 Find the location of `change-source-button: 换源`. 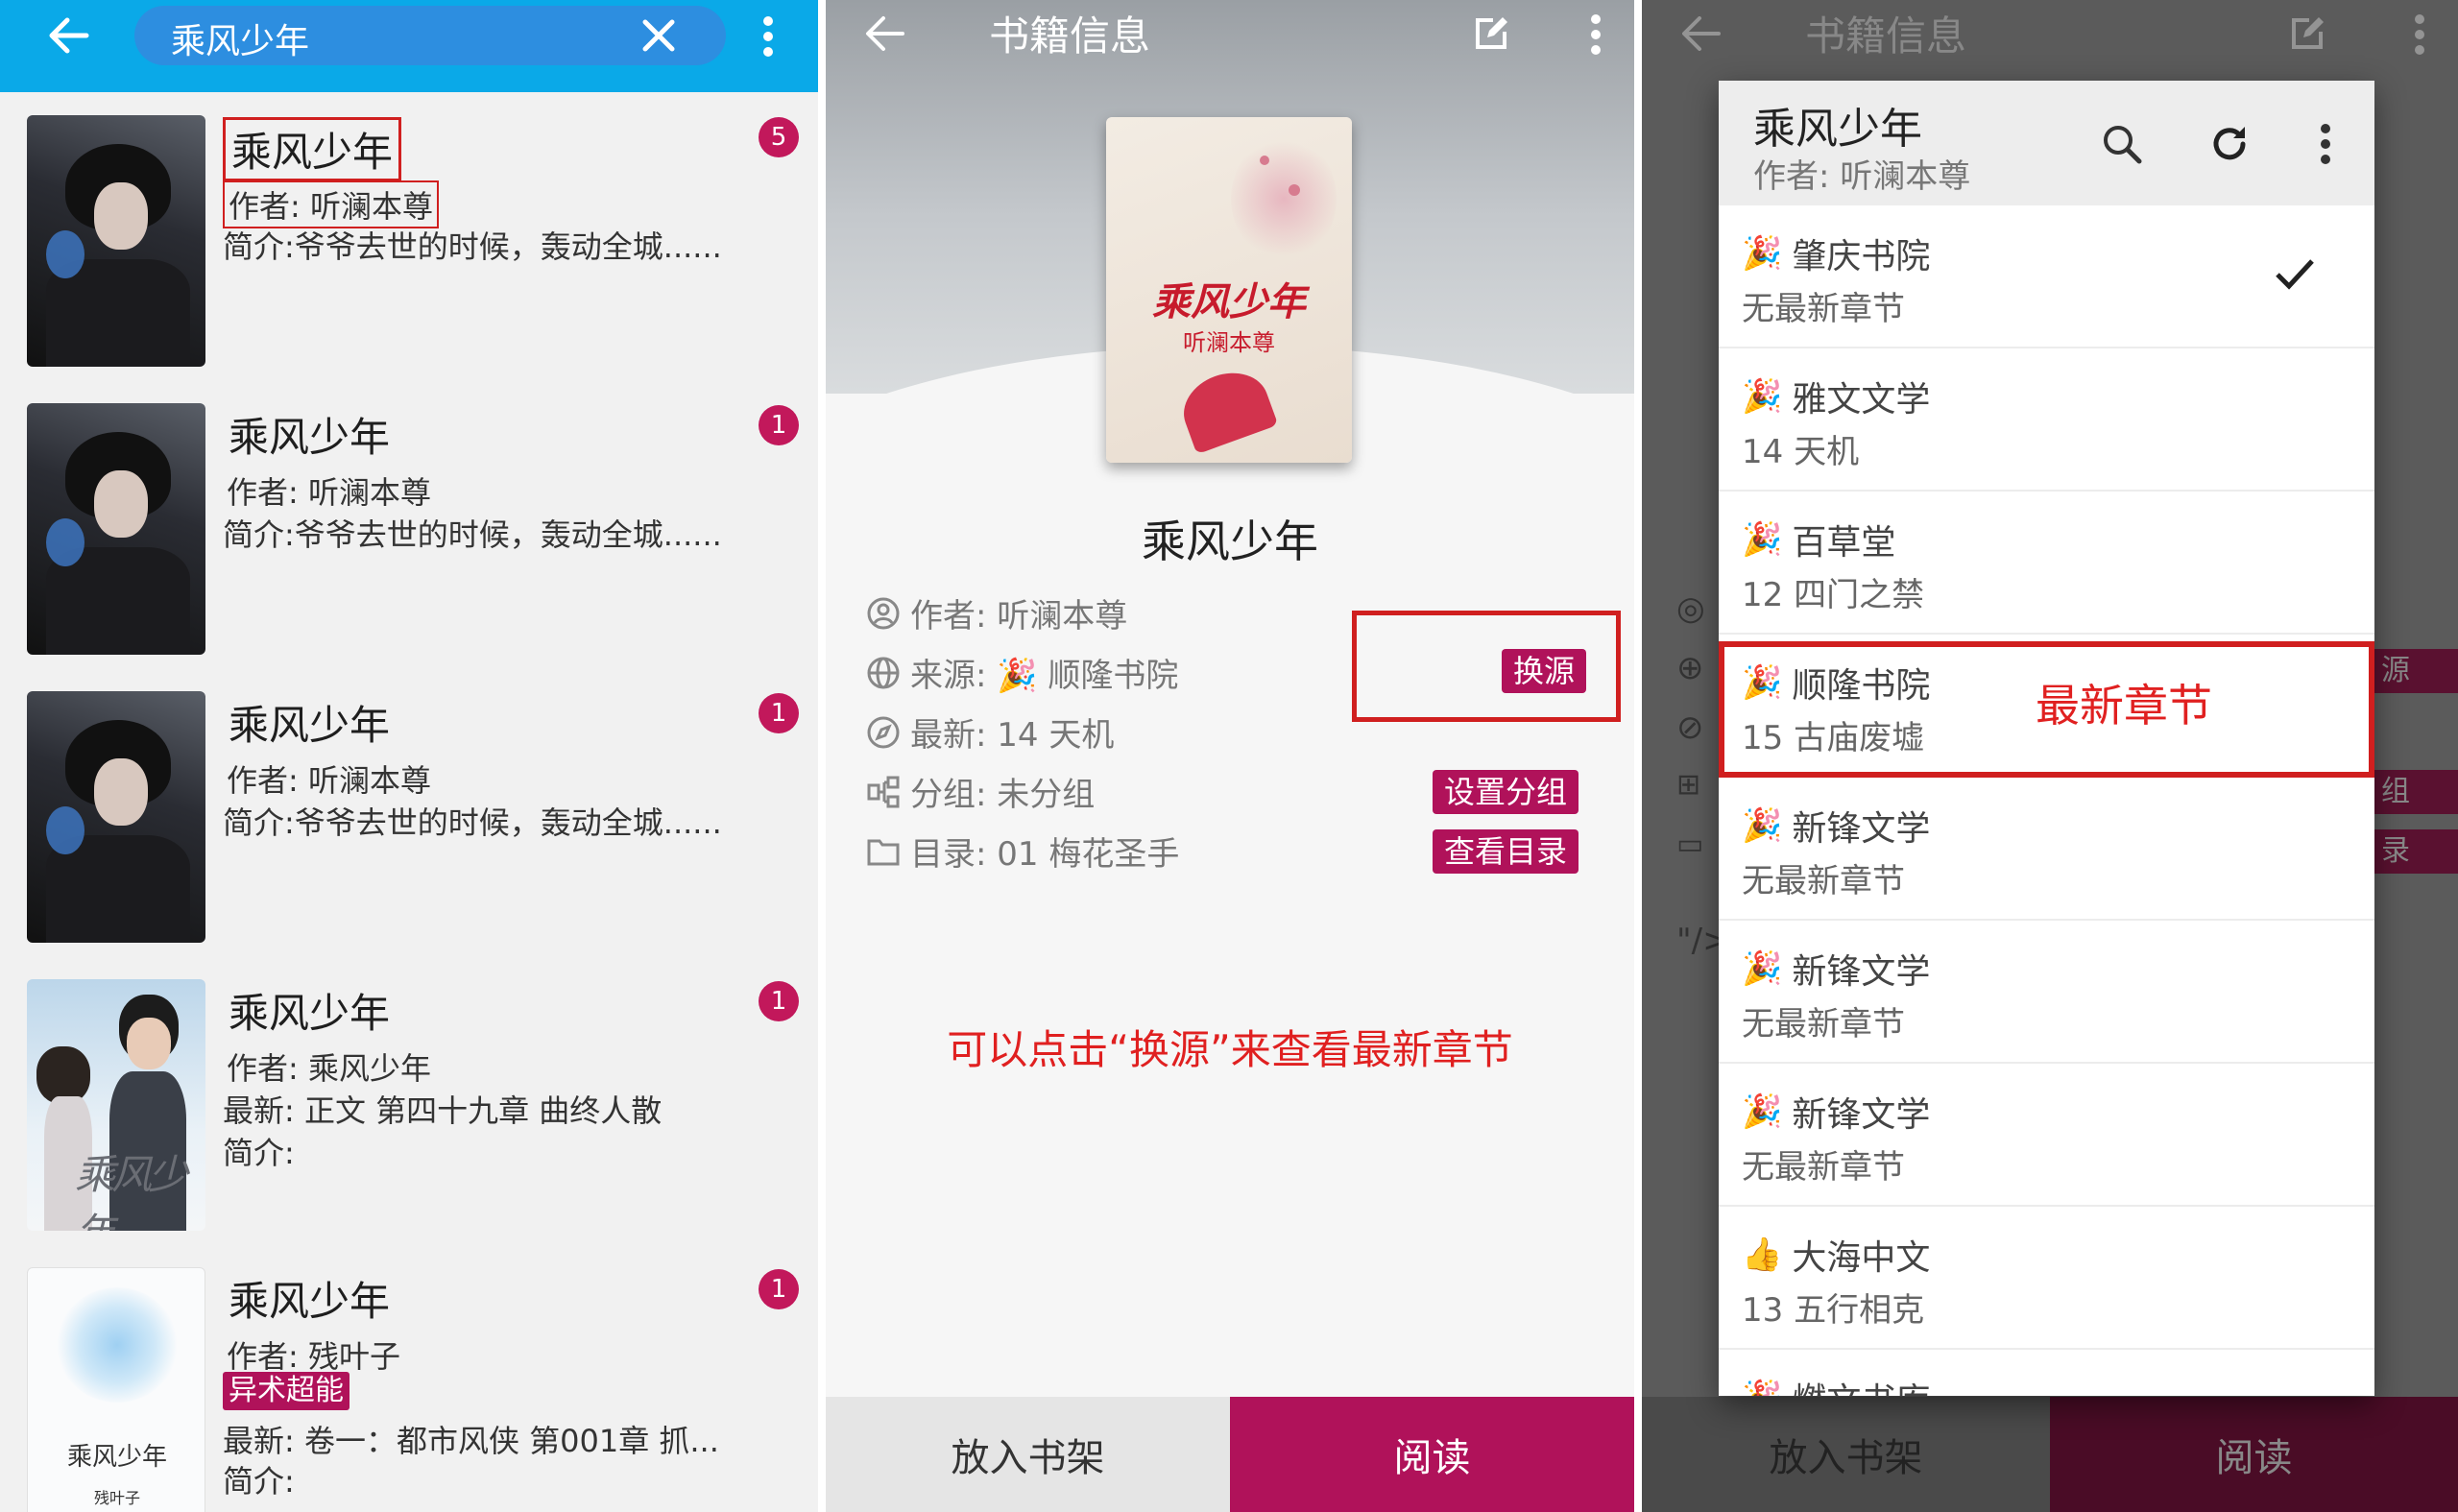

change-source-button: 换源 is located at coordinates (1544, 671).